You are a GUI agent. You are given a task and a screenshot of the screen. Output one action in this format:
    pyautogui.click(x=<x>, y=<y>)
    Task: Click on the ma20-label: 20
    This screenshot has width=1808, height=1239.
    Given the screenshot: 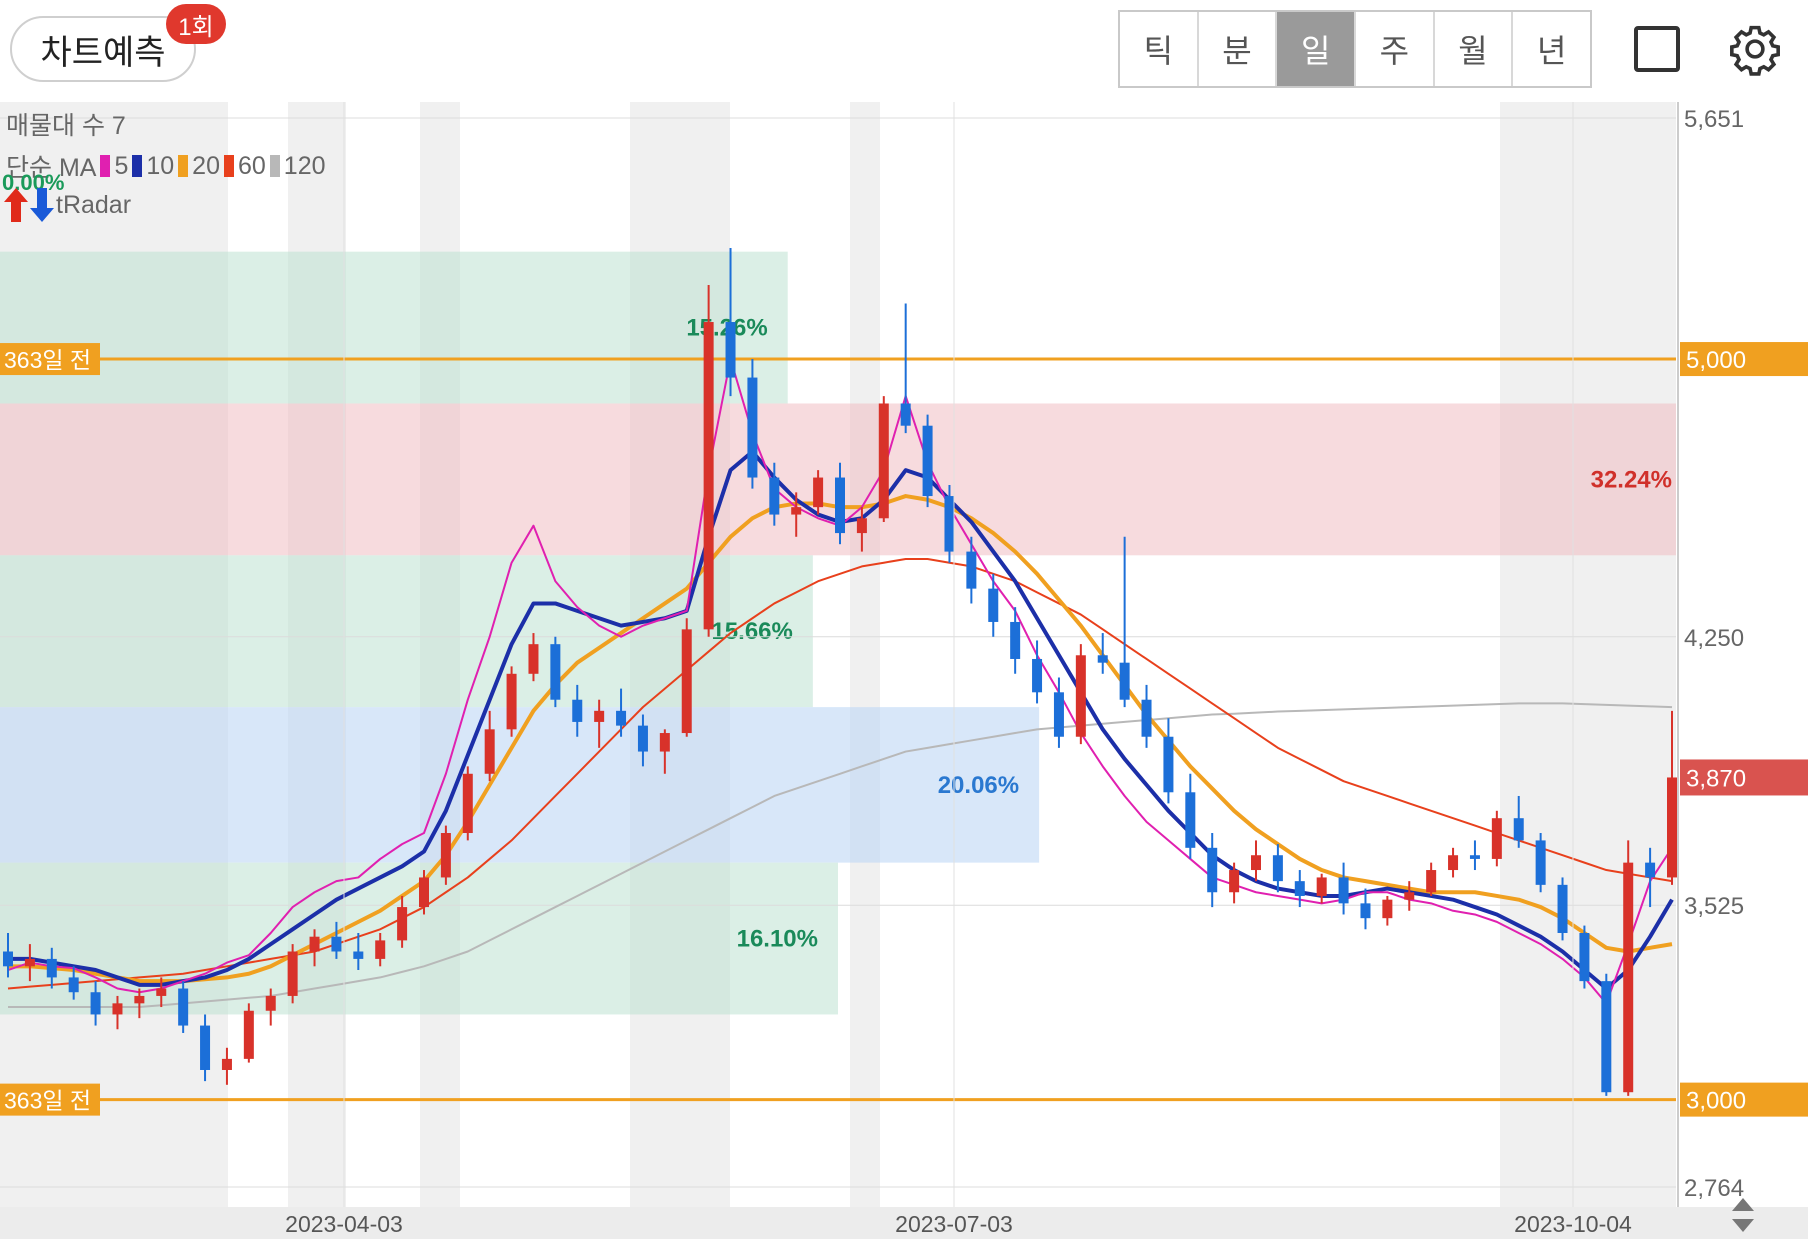 What is the action you would take?
    pyautogui.click(x=206, y=165)
    